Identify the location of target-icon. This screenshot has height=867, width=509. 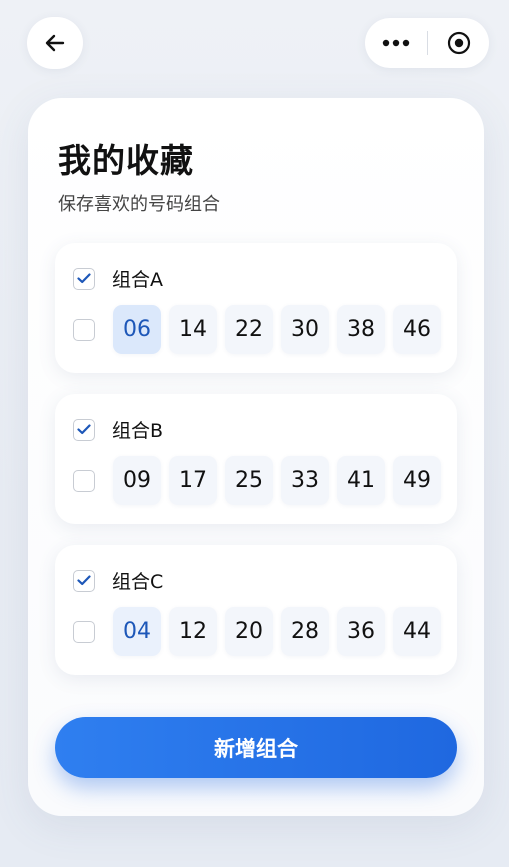
(458, 43).